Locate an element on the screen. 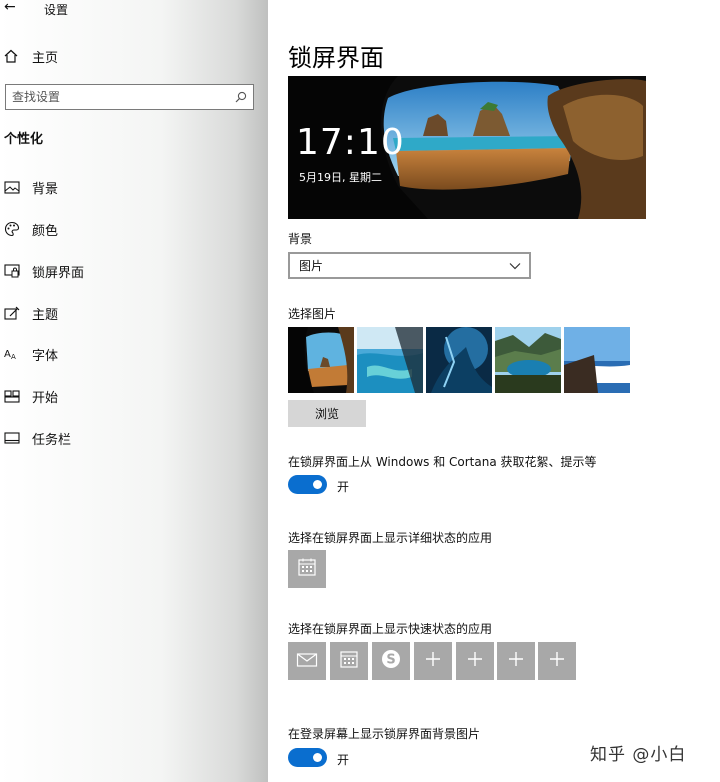  sidebar-item-label: 背景 is located at coordinates (45, 189).